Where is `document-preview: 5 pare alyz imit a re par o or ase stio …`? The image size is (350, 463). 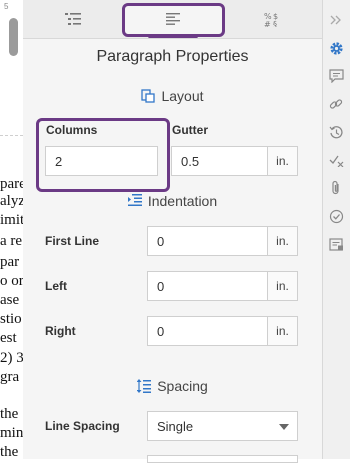
document-preview: 5 pare alyz imit a re par o or ase stio … is located at coordinates (12, 229).